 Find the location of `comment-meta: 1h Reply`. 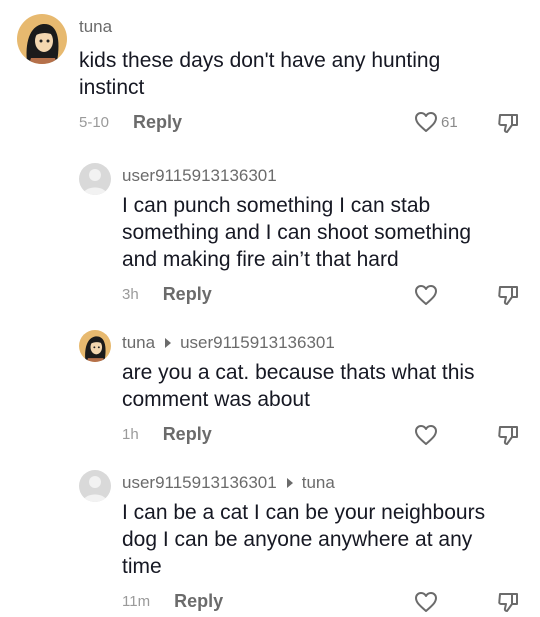

comment-meta: 1h Reply is located at coordinates (167, 434).